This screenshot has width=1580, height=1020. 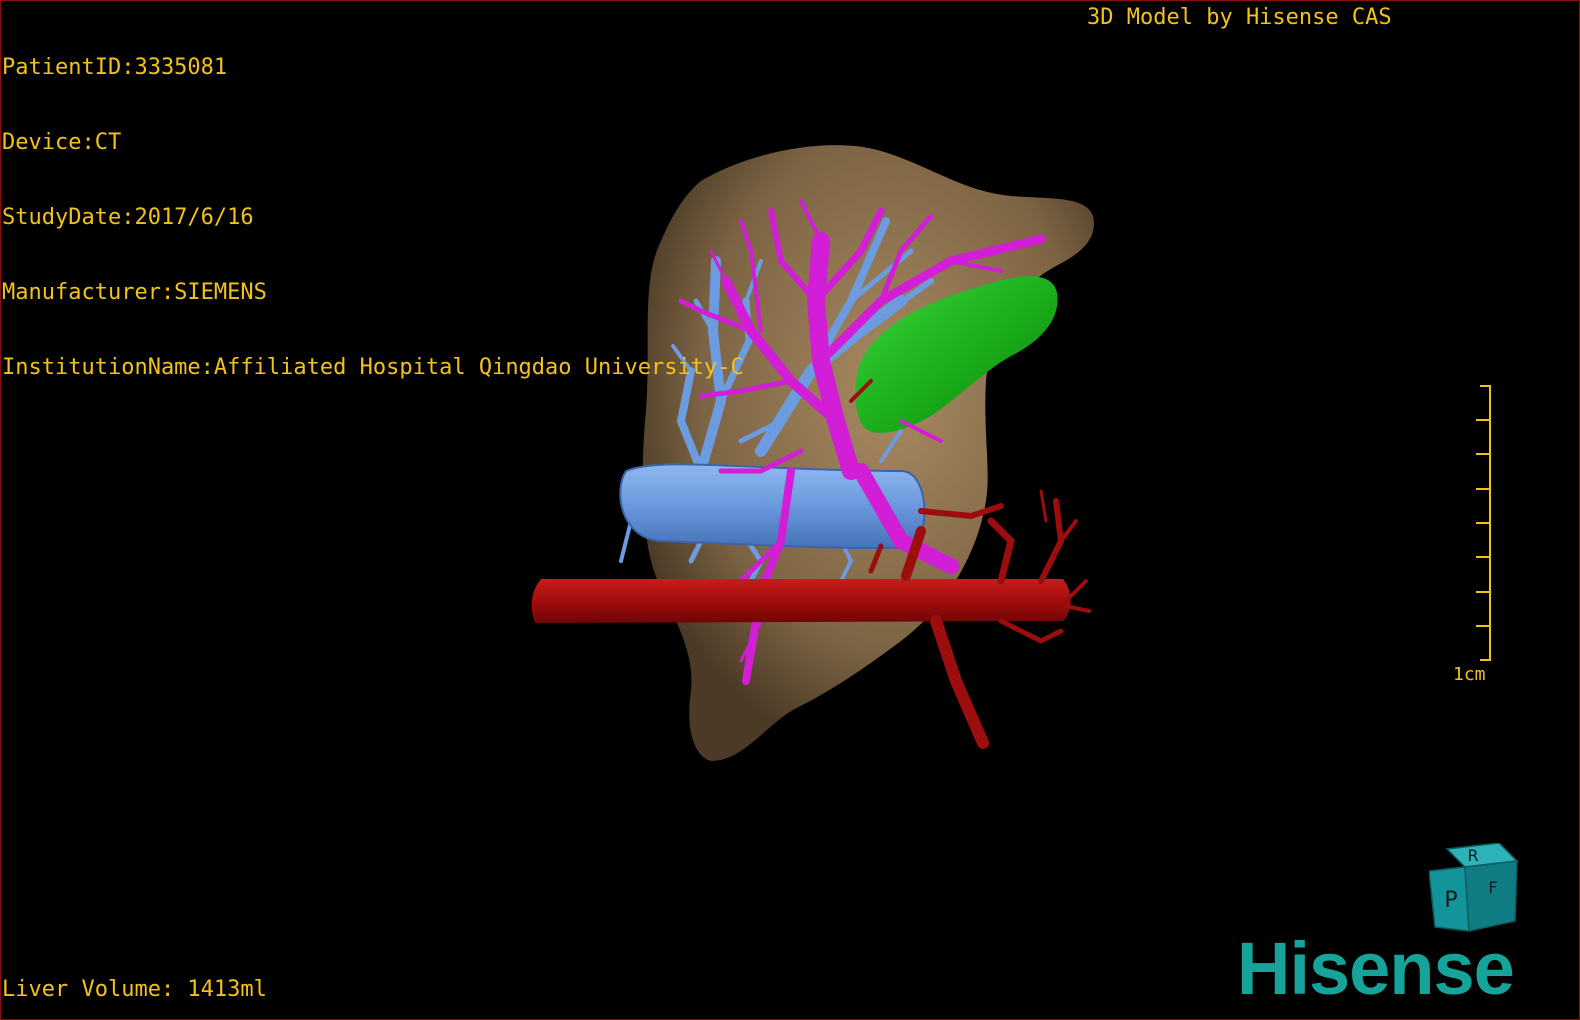 I want to click on device-text: Device:CT, so click(x=62, y=142).